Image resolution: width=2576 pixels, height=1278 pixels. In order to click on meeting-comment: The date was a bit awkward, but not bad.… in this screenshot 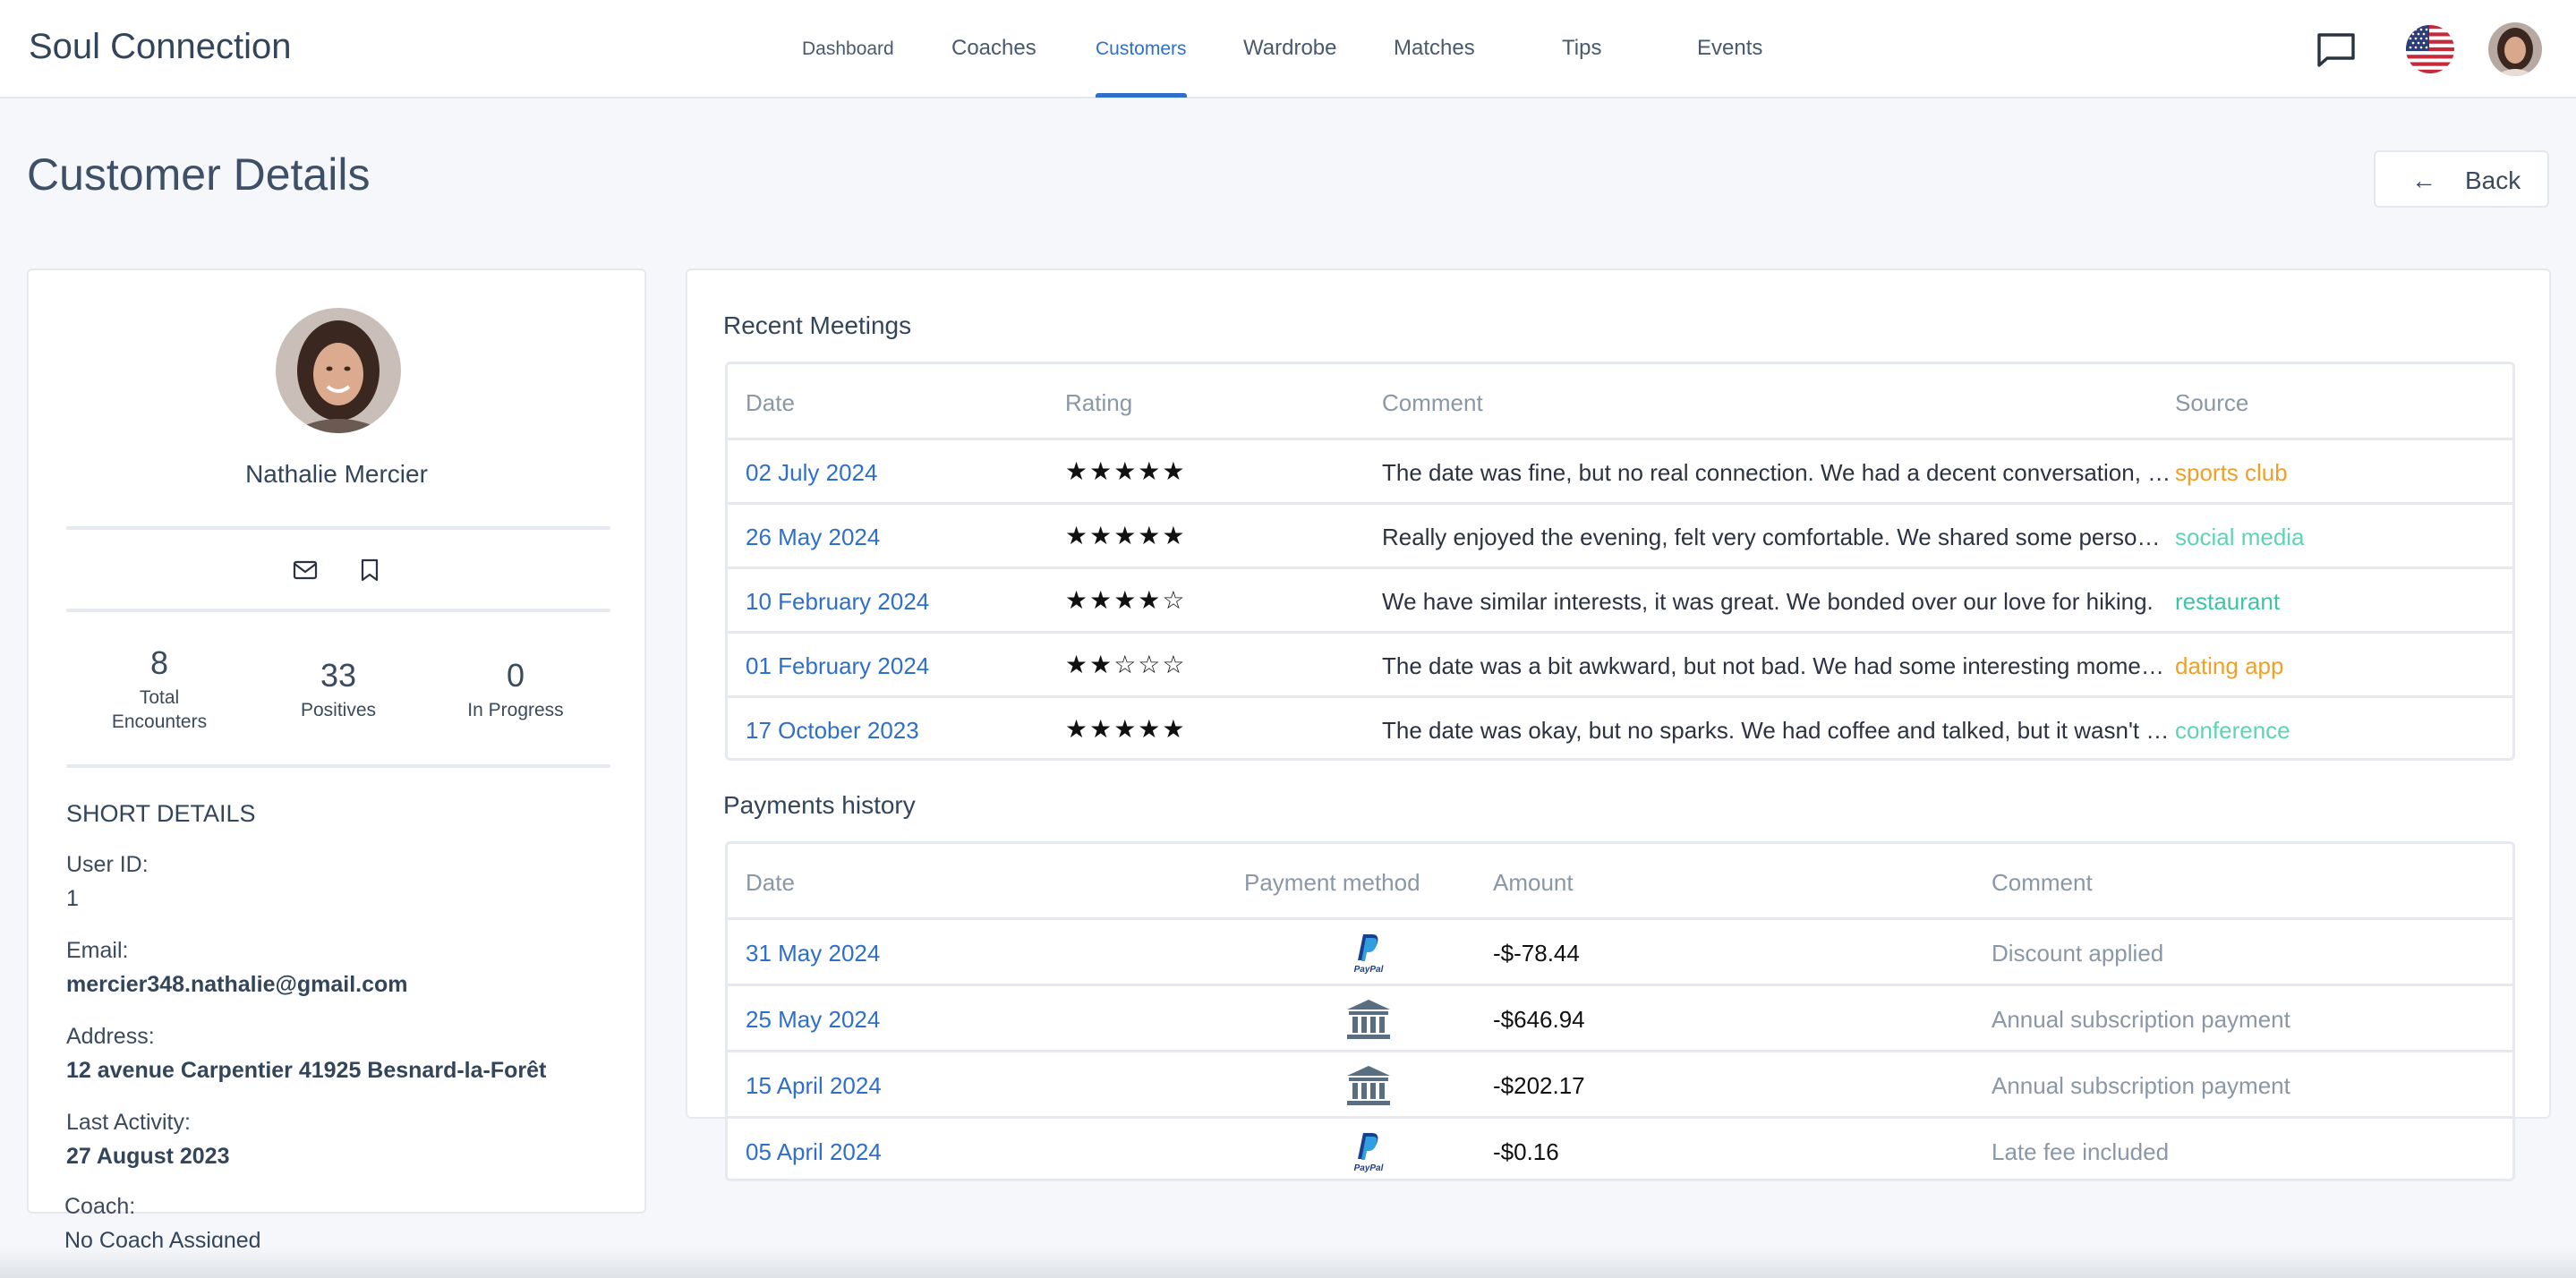, I will do `click(1776, 665)`.